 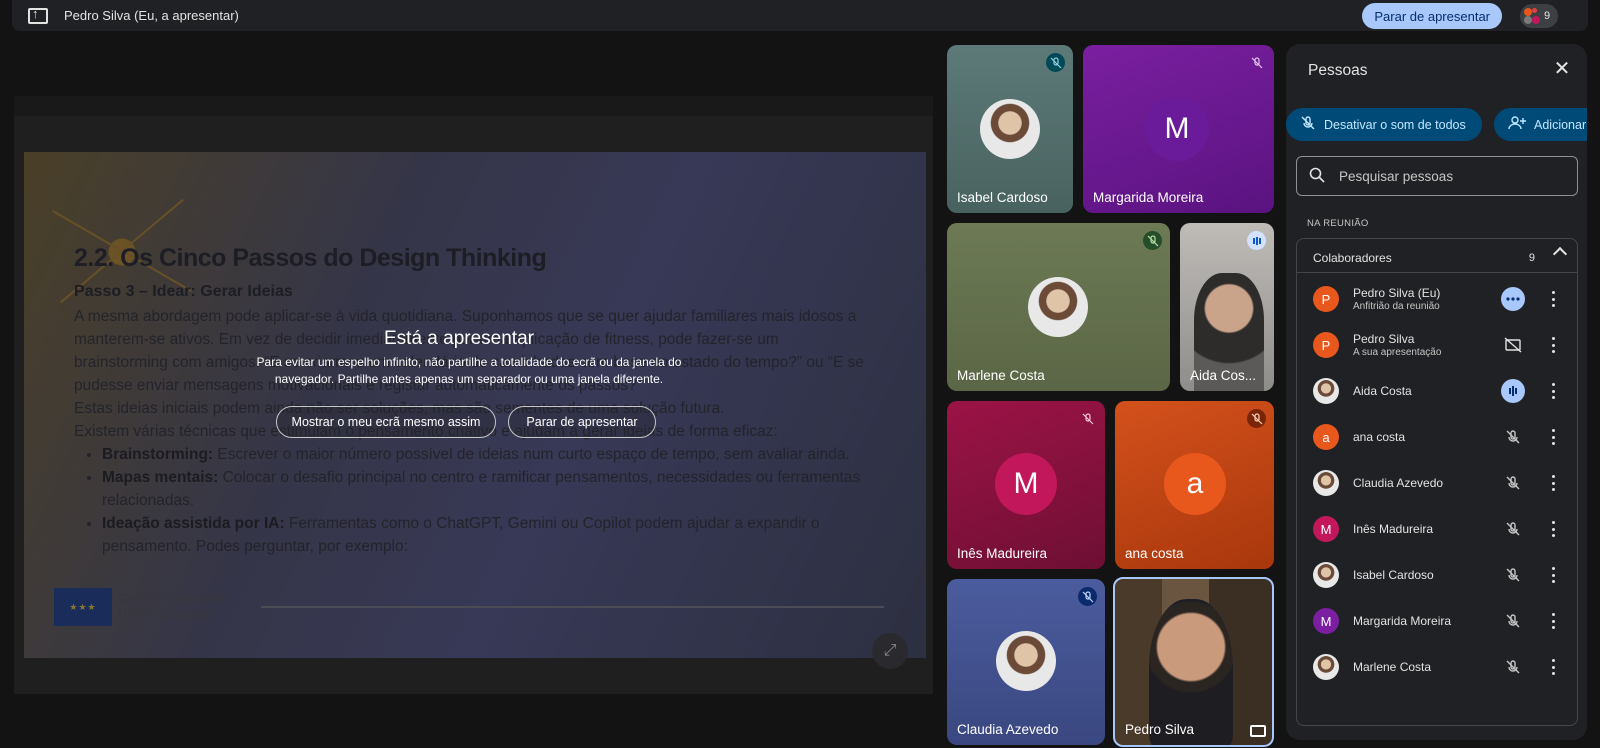 I want to click on list-item: P Pedro Silva (Eu) Anfitrião da reunião, so click(x=1443, y=299).